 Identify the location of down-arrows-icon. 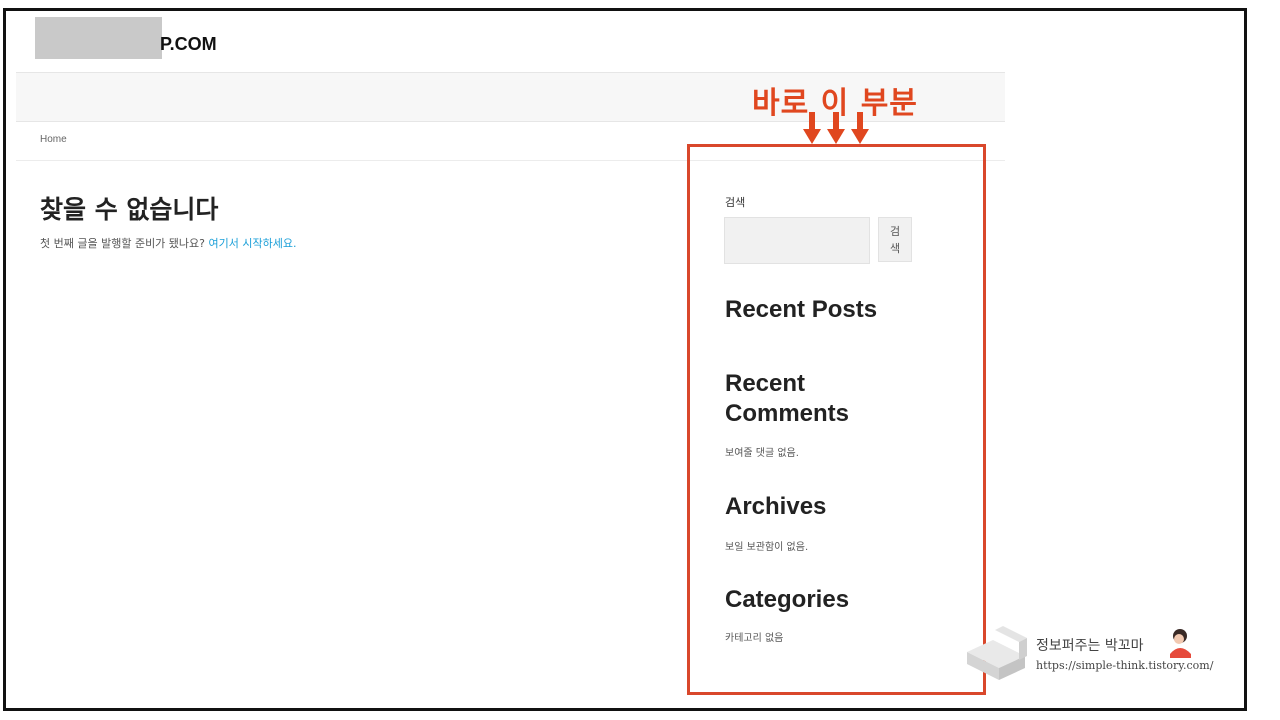
(836, 128).